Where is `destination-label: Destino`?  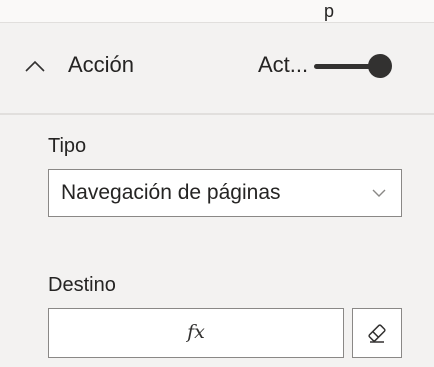
destination-label: Destino is located at coordinates (82, 285).